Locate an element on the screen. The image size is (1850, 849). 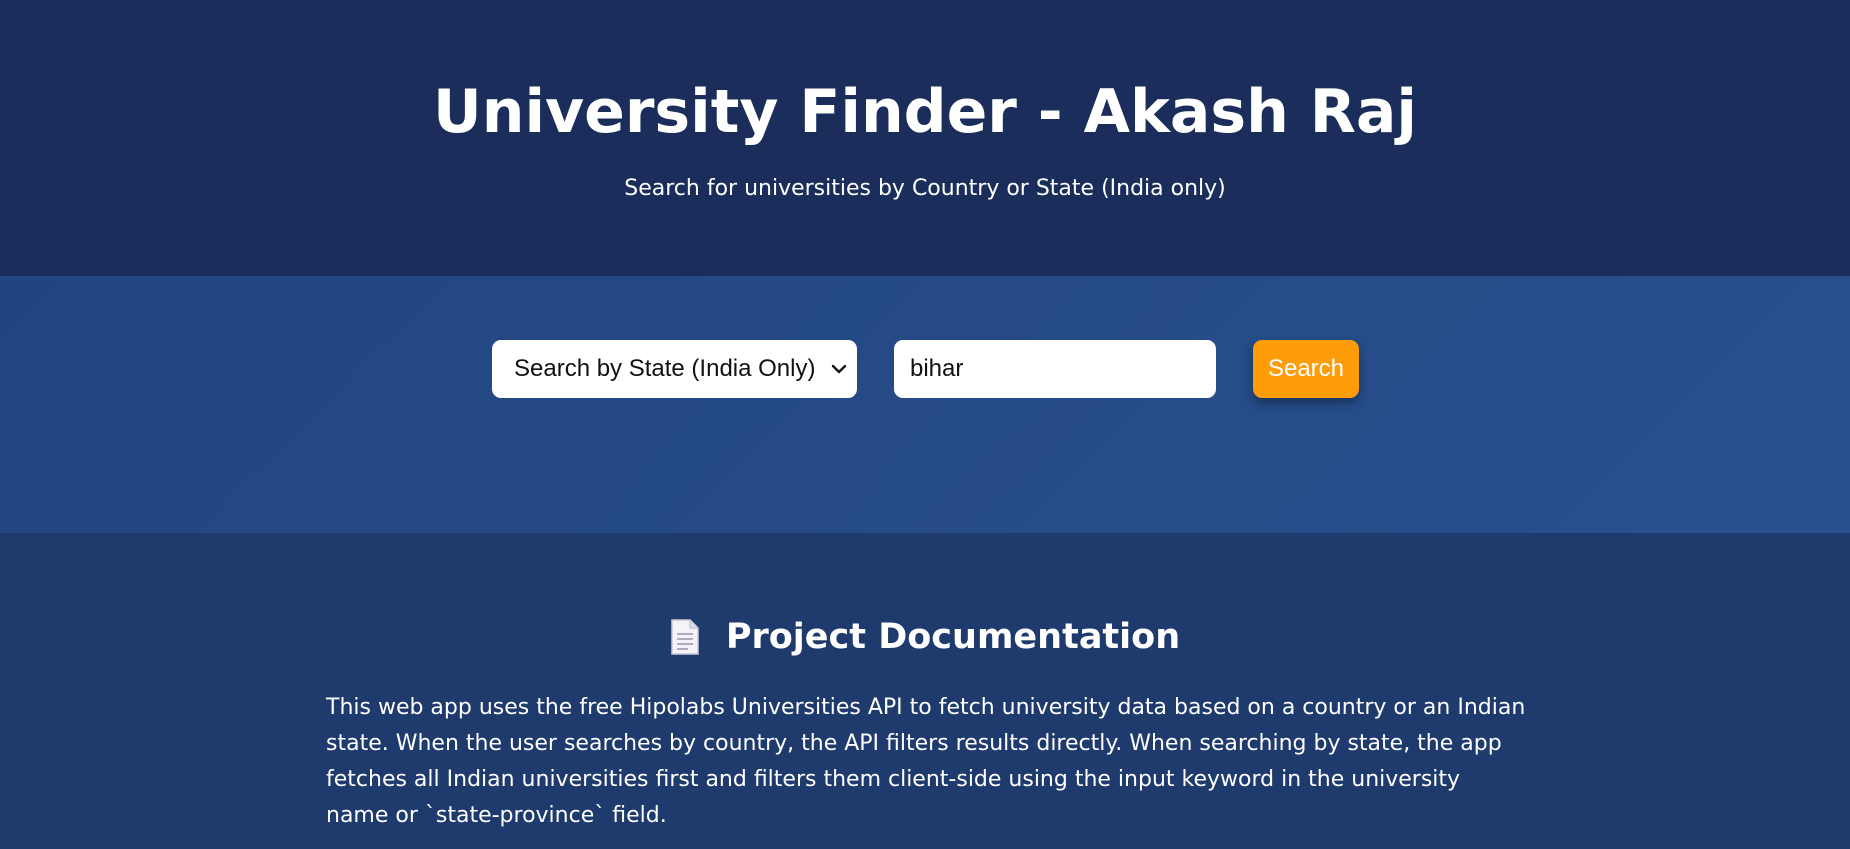
search-mode-select: Search by State (India Only) is located at coordinates (674, 369).